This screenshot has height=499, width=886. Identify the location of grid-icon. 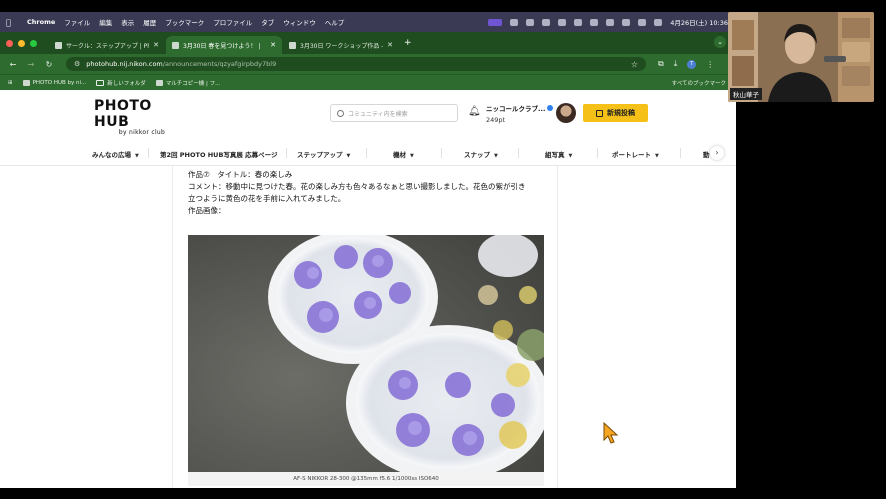
(562, 22).